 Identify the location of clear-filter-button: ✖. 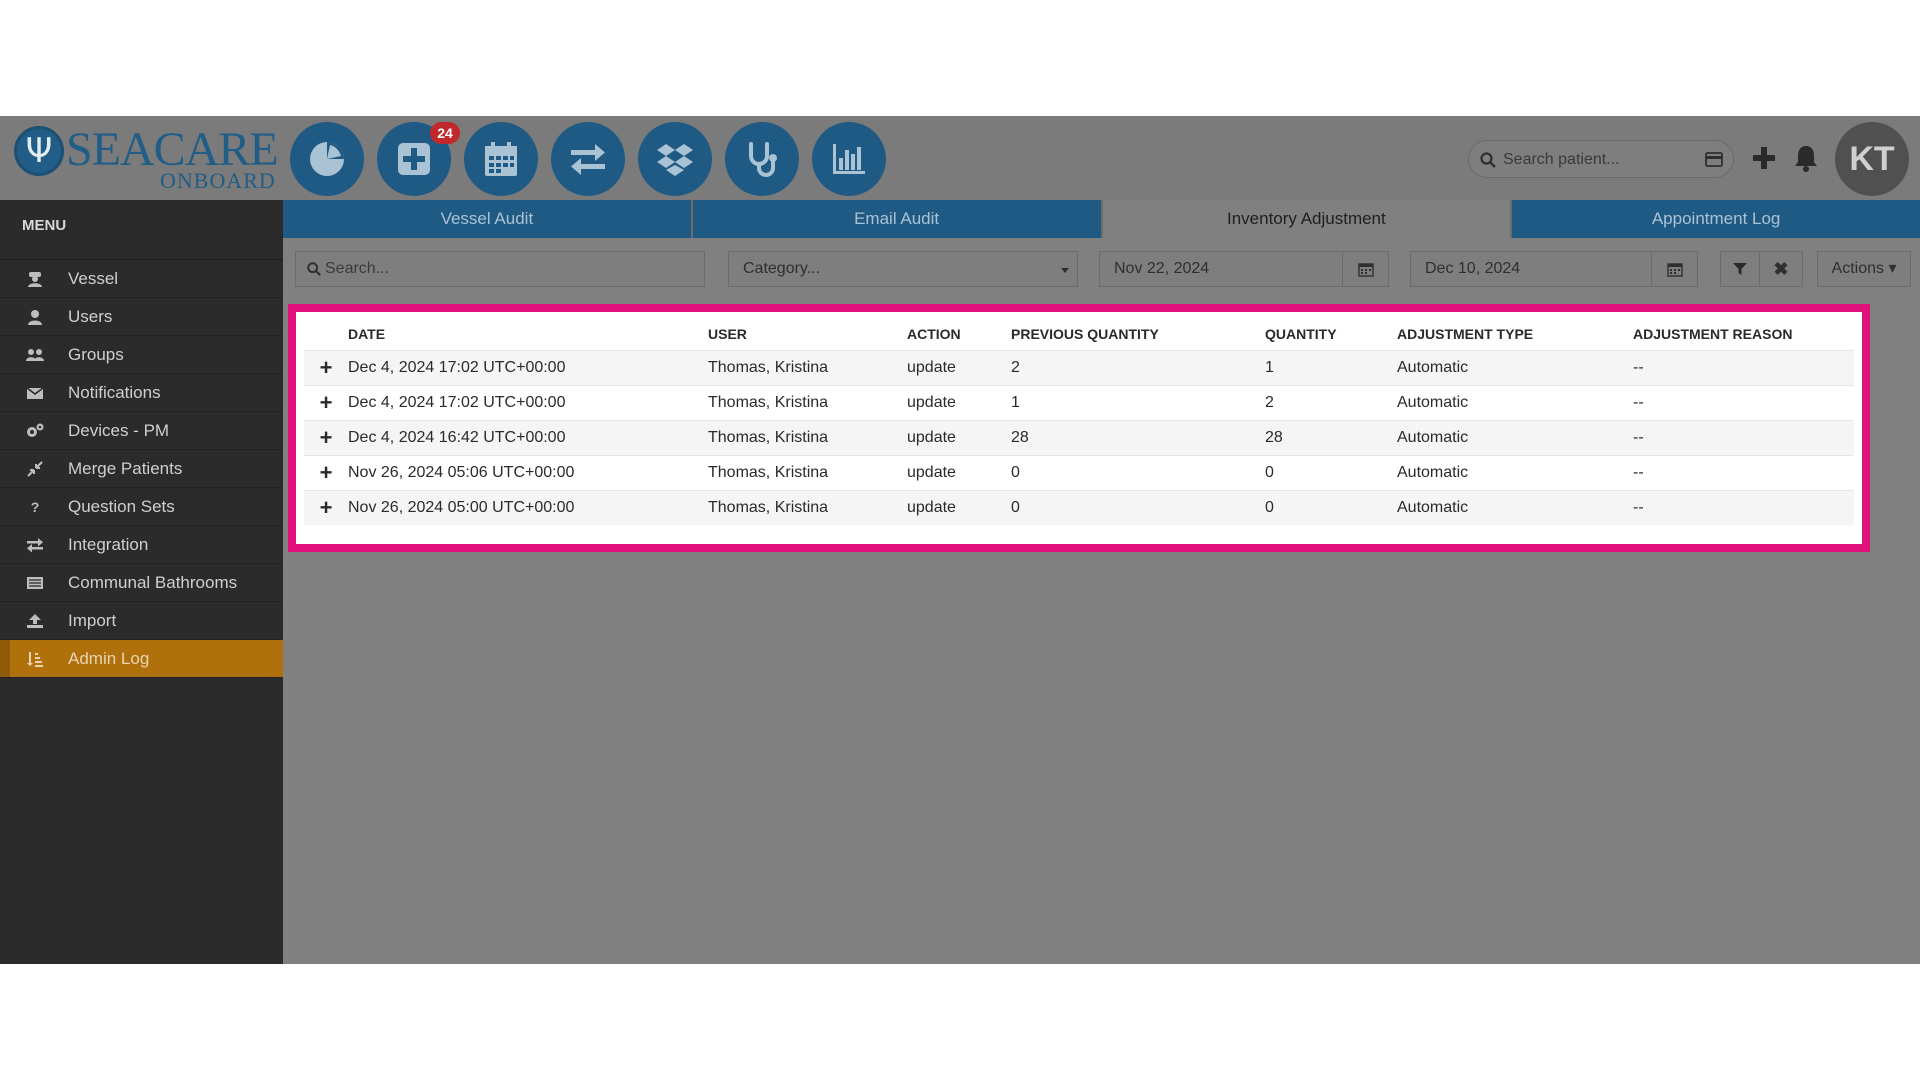
(1781, 269).